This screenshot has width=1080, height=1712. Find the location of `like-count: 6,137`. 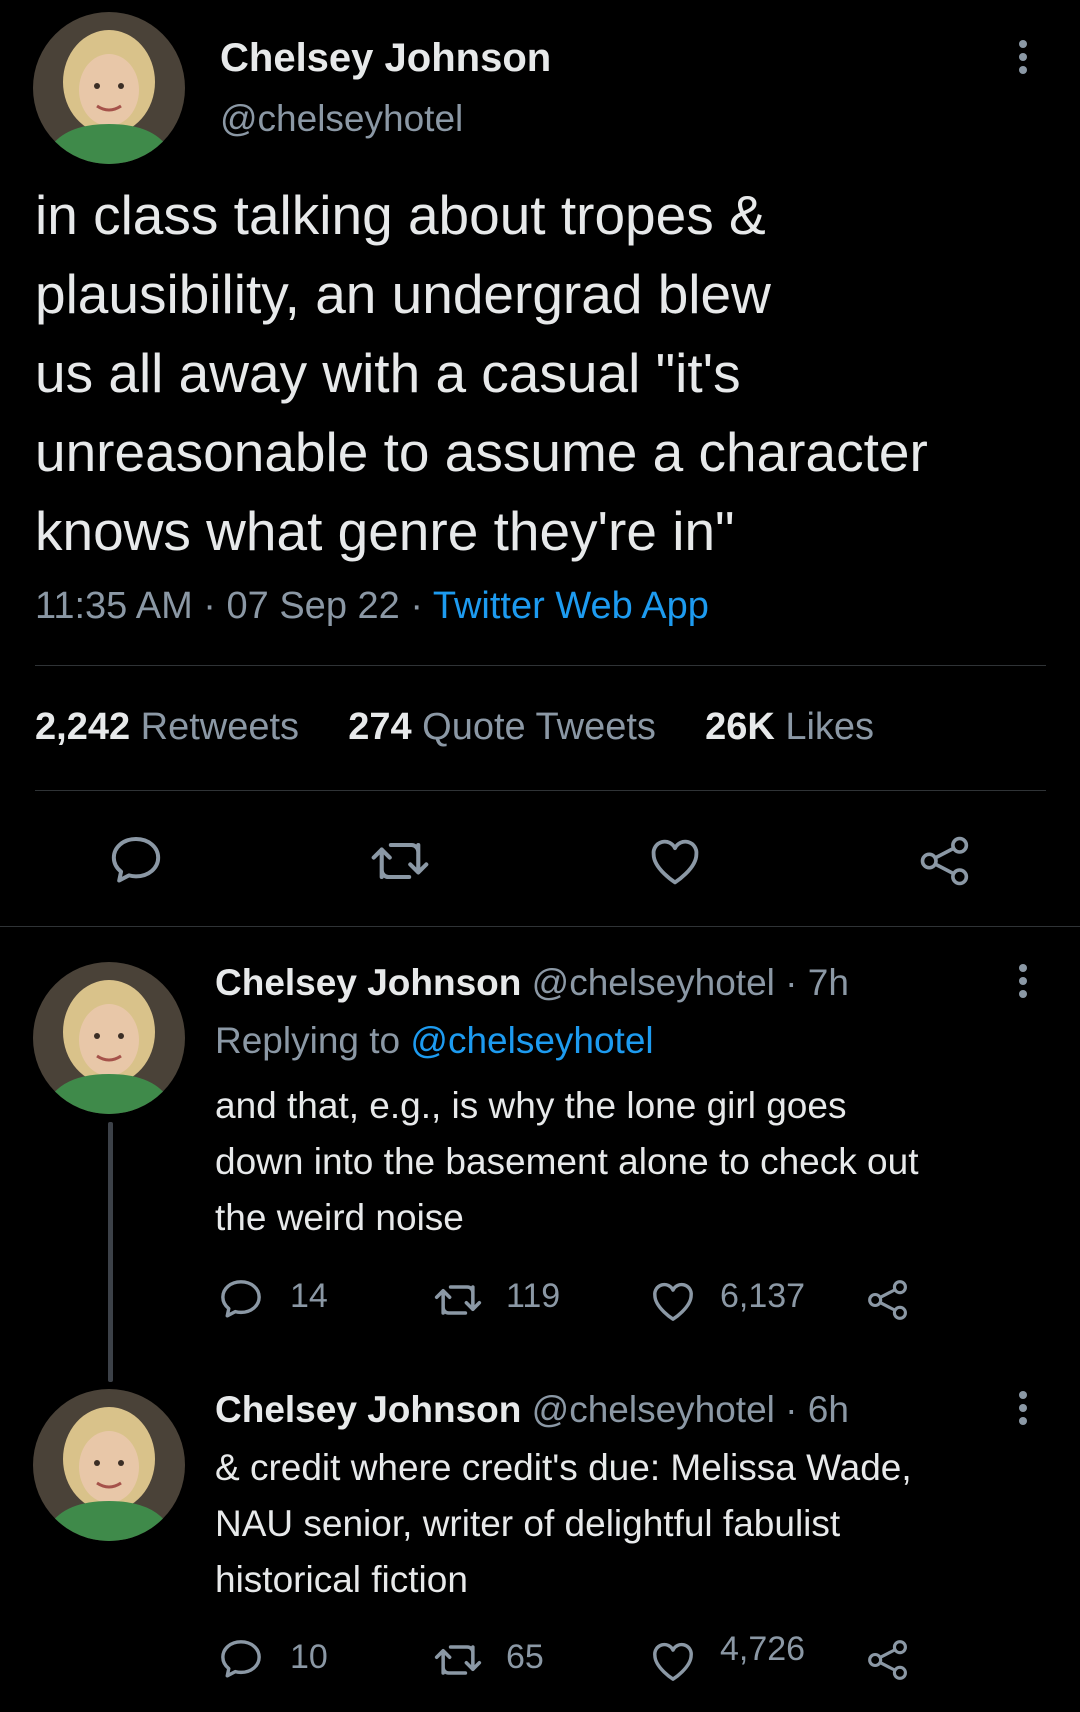

like-count: 6,137 is located at coordinates (763, 1296).